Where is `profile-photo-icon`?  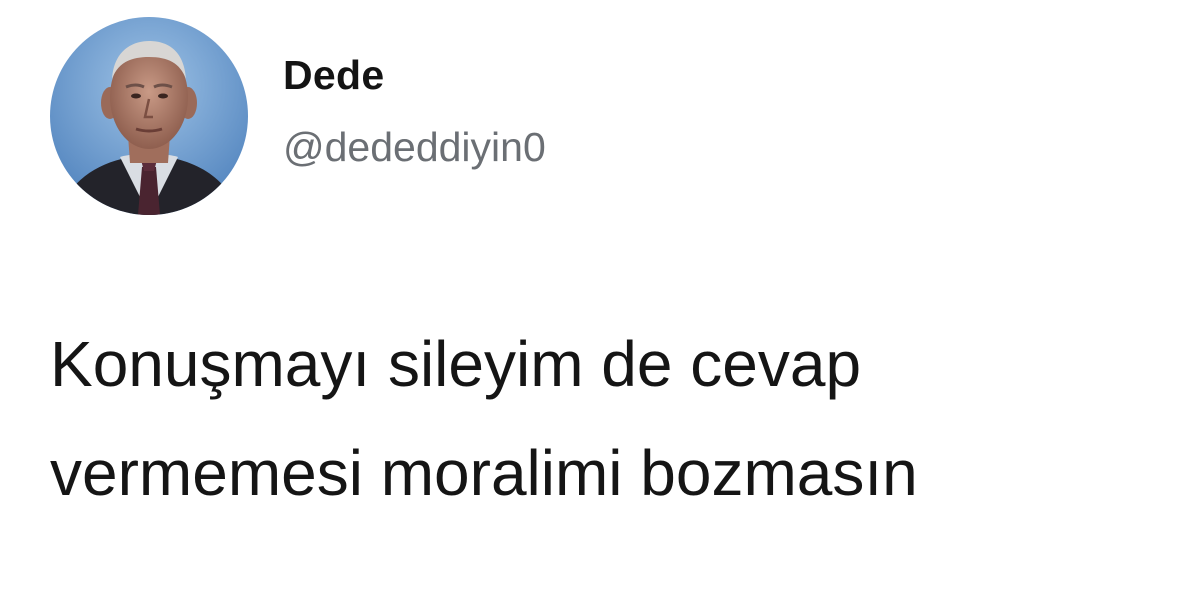
profile-photo-icon is located at coordinates (149, 116).